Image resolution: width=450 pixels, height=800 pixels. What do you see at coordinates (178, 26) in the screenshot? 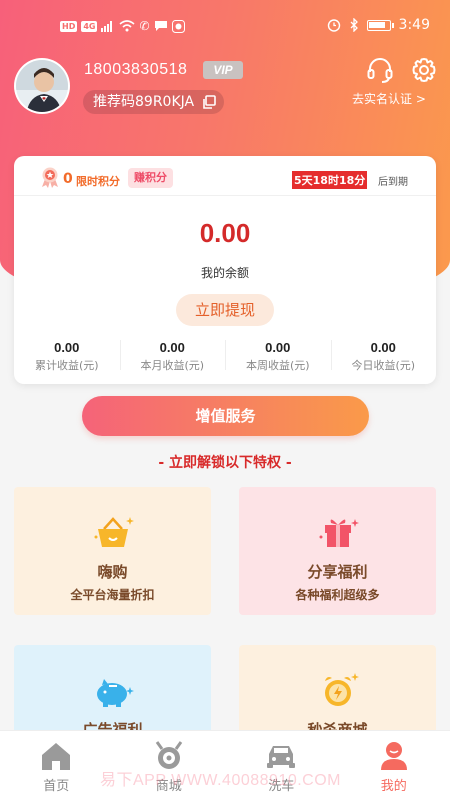
I see `app-notification-icon` at bounding box center [178, 26].